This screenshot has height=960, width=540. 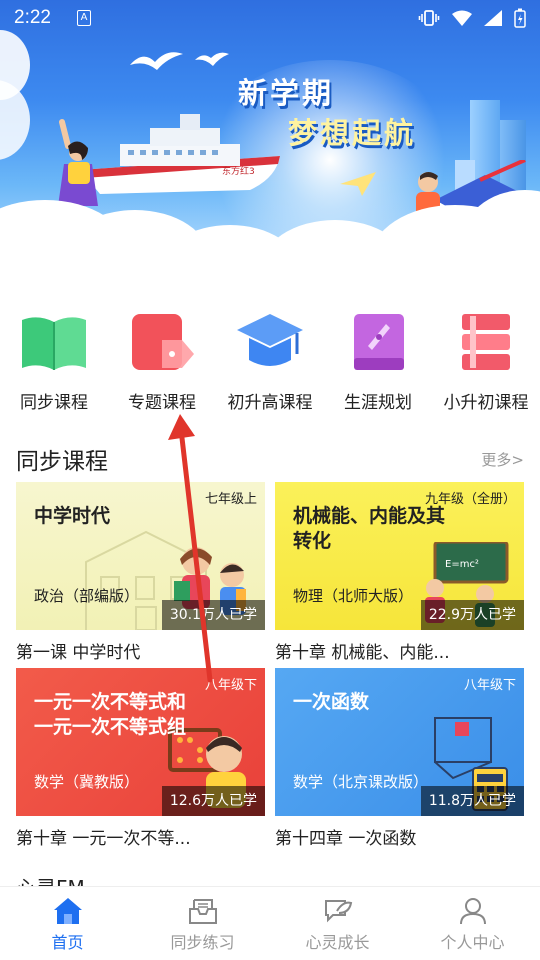 I want to click on course-subject: 物理（北师大版）, so click(x=353, y=596).